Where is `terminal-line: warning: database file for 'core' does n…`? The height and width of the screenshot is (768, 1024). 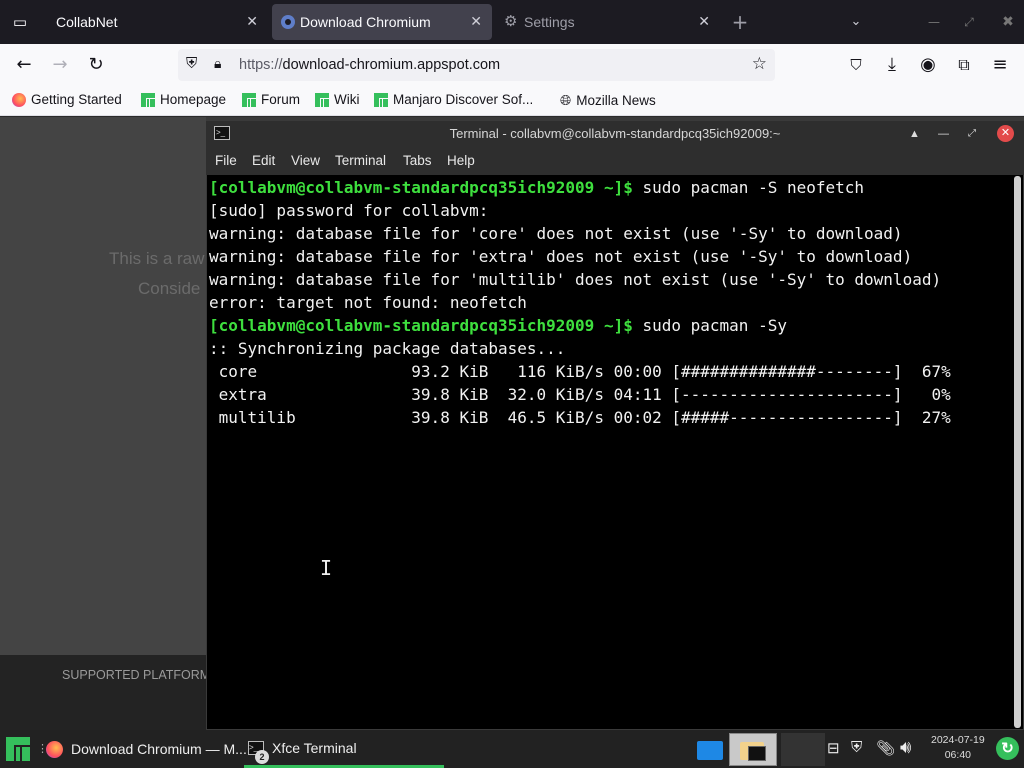
terminal-line: warning: database file for 'core' does n… is located at coordinates (556, 233).